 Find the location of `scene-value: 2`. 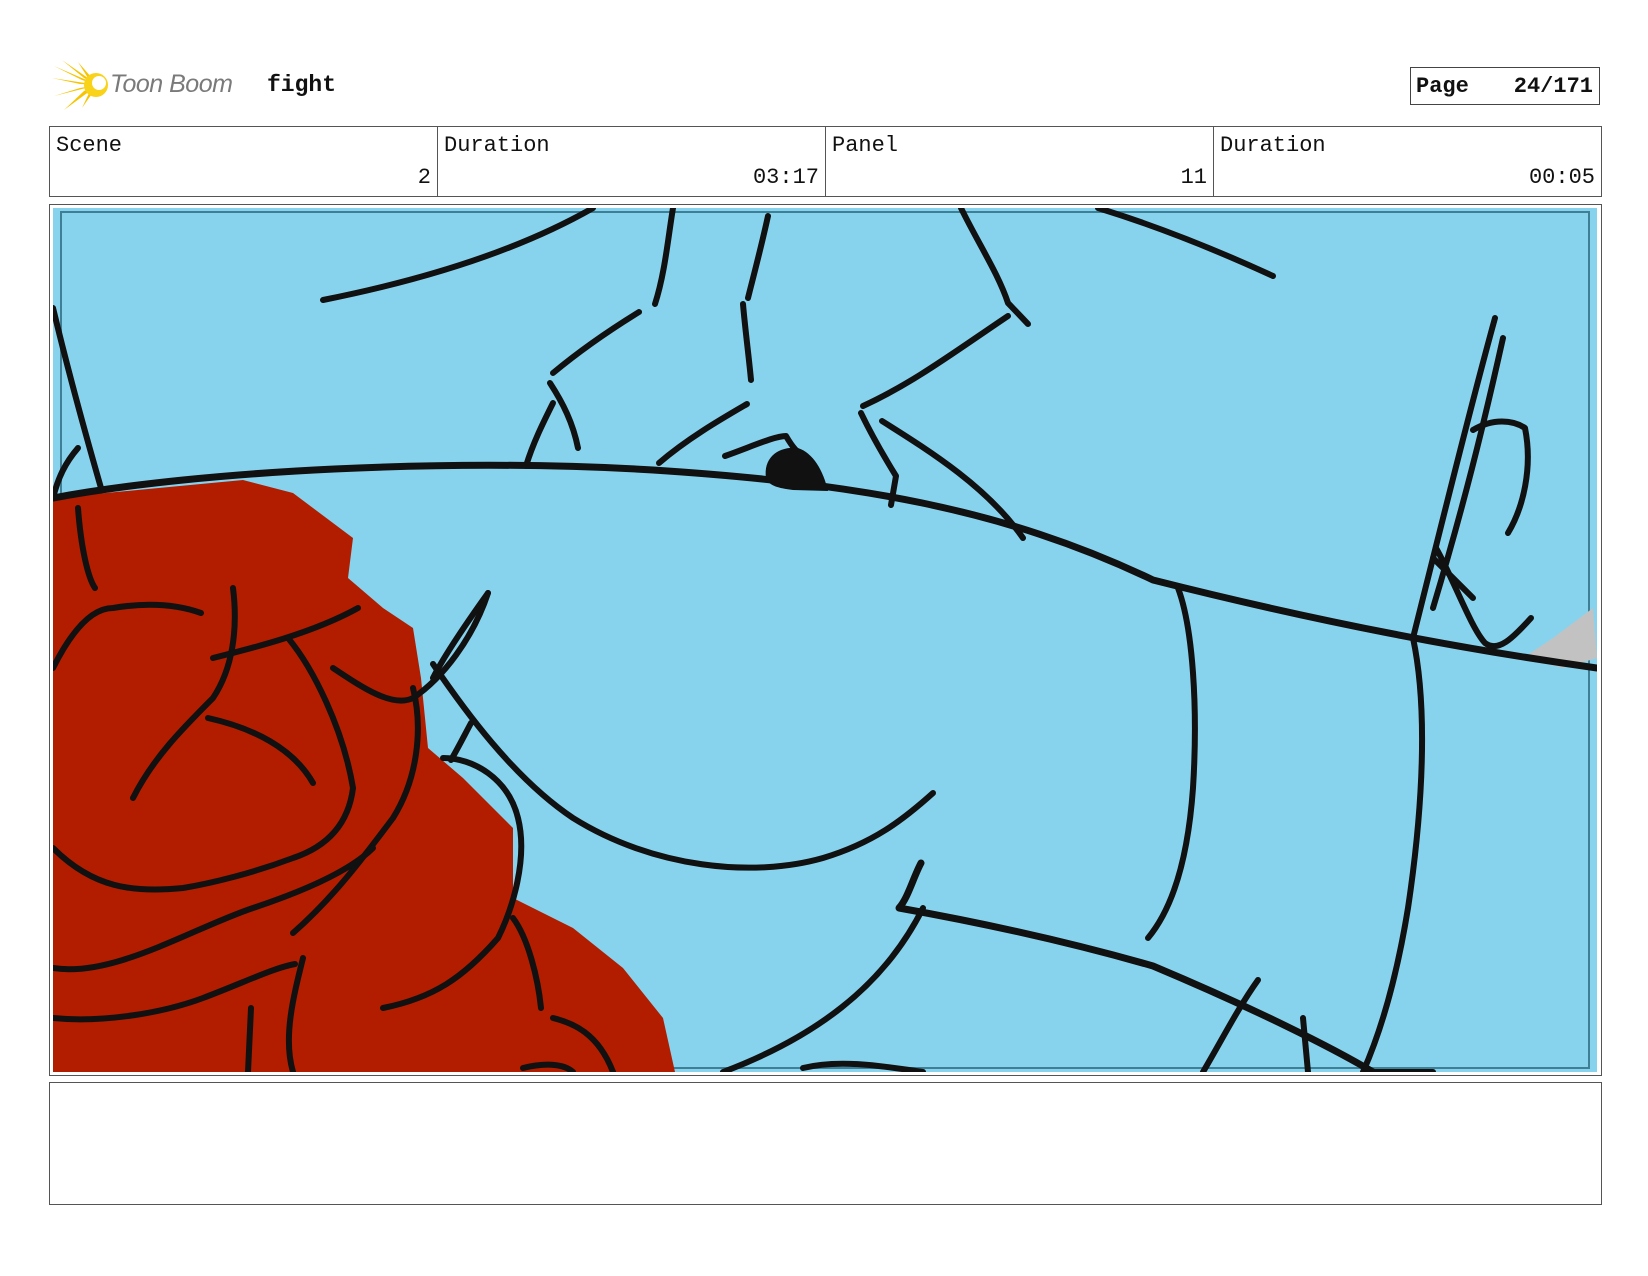

scene-value: 2 is located at coordinates (424, 177).